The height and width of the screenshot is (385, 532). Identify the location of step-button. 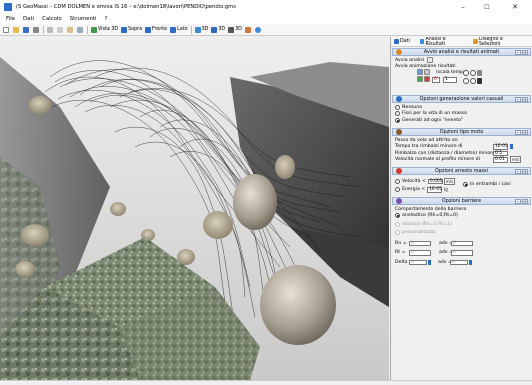
(473, 73).